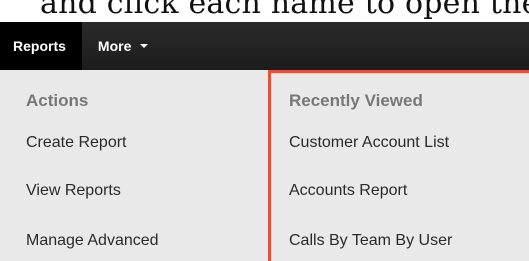 This screenshot has height=261, width=529. I want to click on recent-item-calls-by-team-by-user: Calls By Team By User, so click(370, 241).